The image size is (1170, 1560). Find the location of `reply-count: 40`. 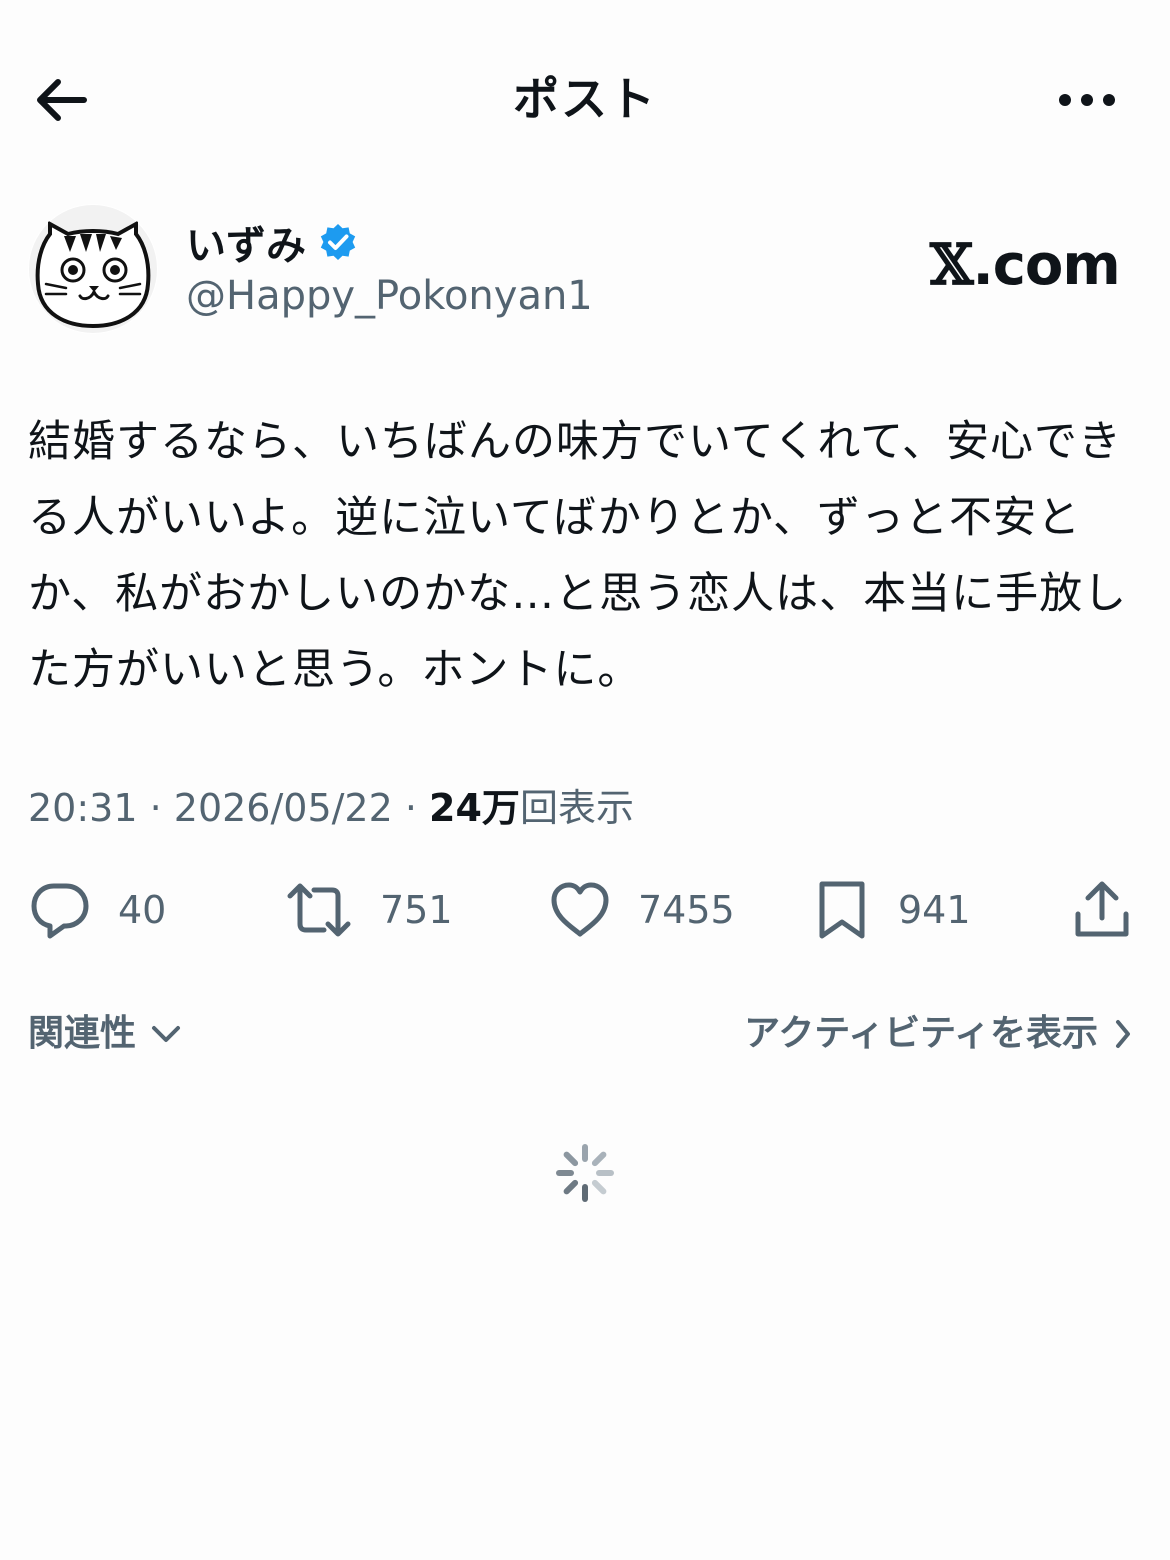

reply-count: 40 is located at coordinates (142, 910).